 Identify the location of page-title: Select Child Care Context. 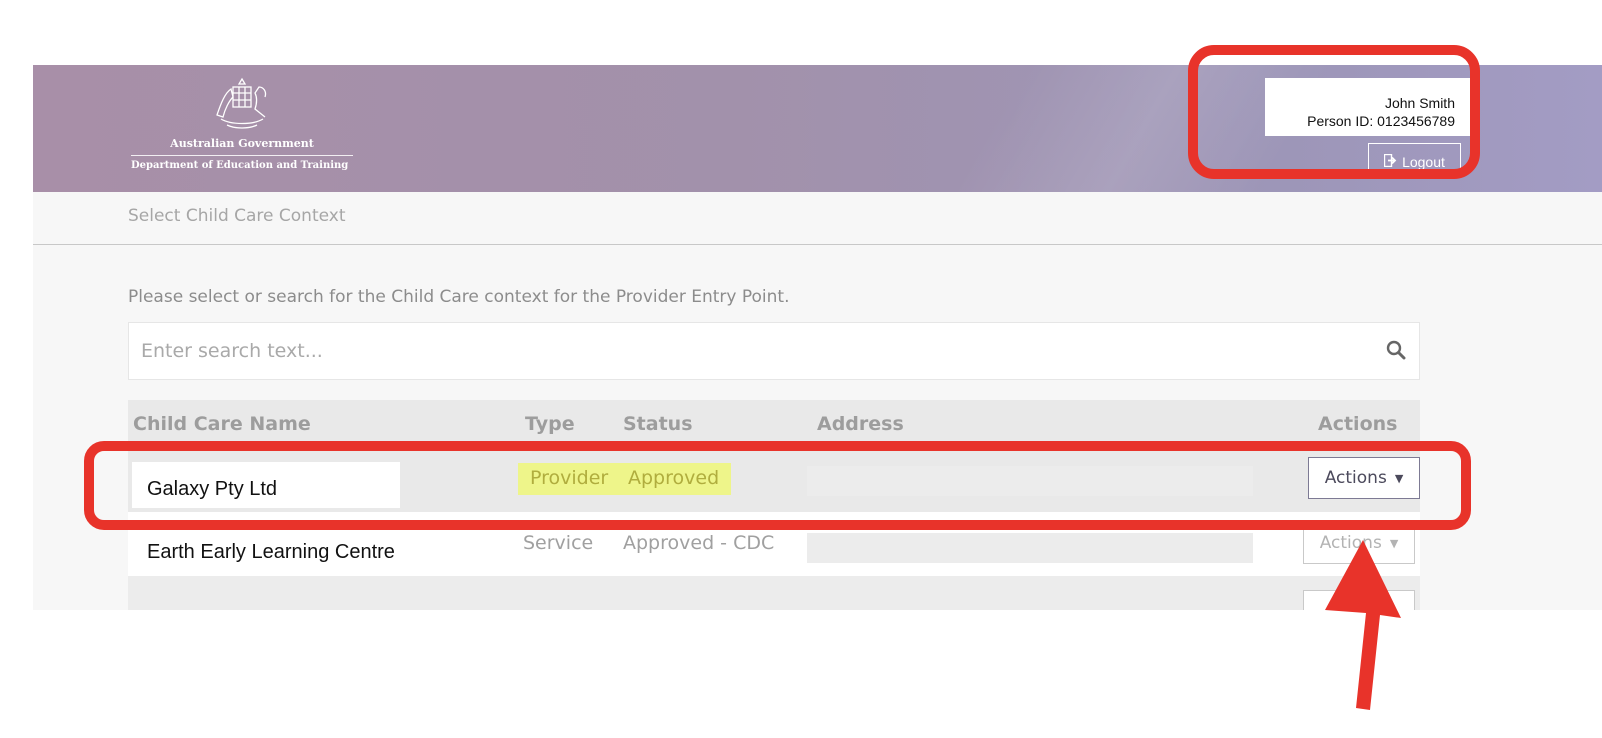
(237, 216).